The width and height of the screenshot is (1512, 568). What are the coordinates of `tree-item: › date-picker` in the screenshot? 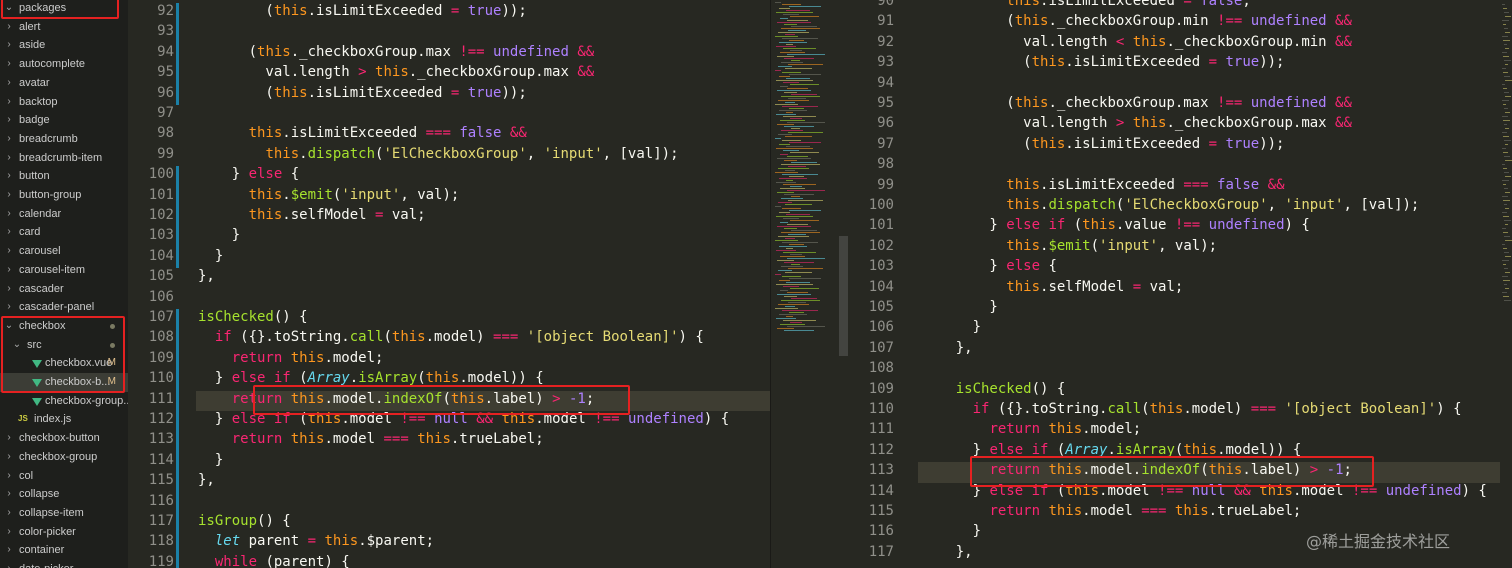 It's located at (64, 564).